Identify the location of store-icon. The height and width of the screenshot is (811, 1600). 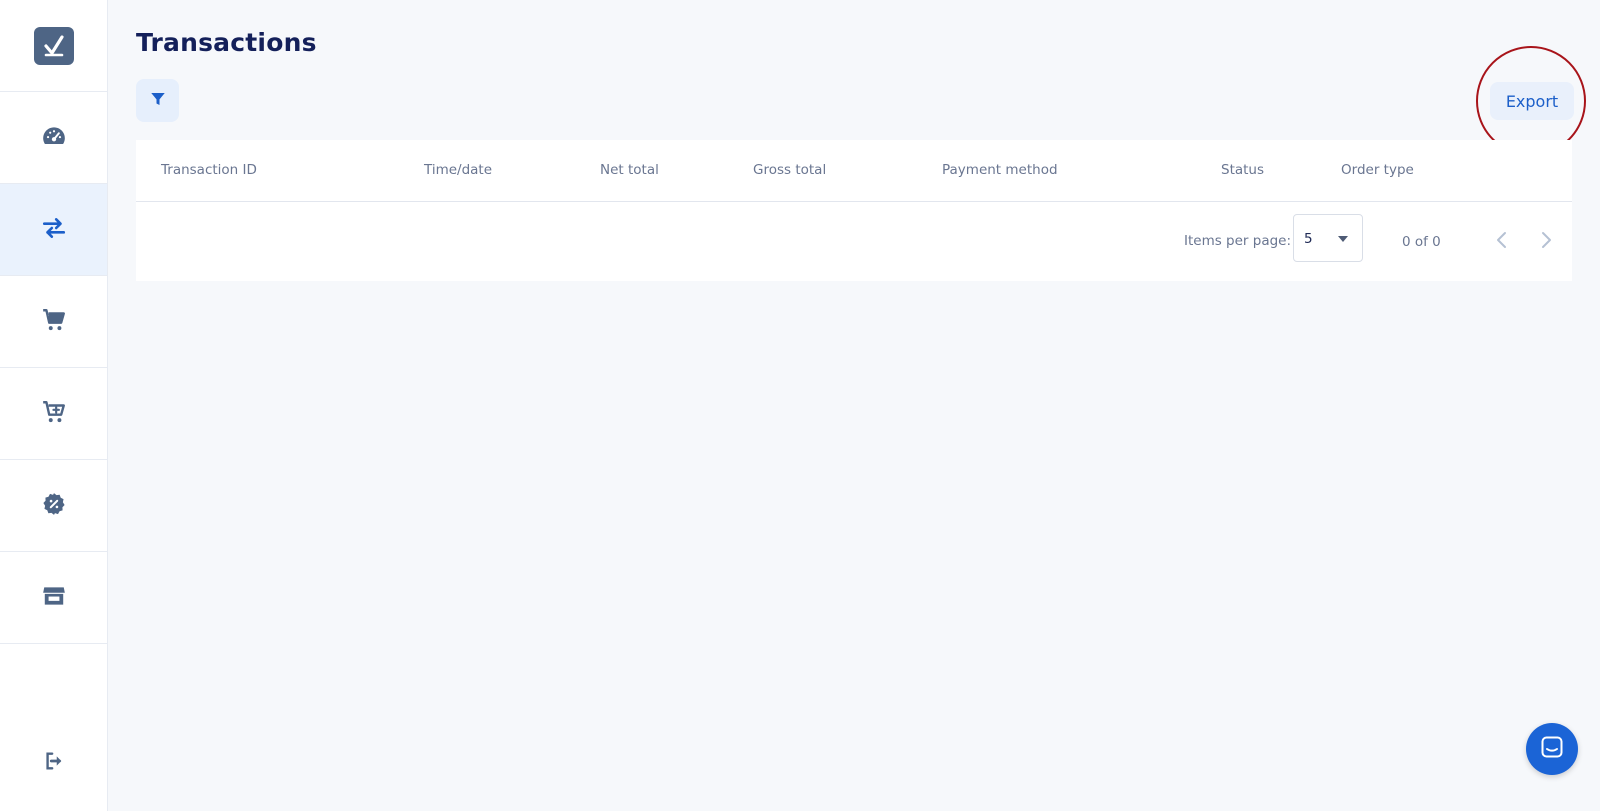
(54, 598).